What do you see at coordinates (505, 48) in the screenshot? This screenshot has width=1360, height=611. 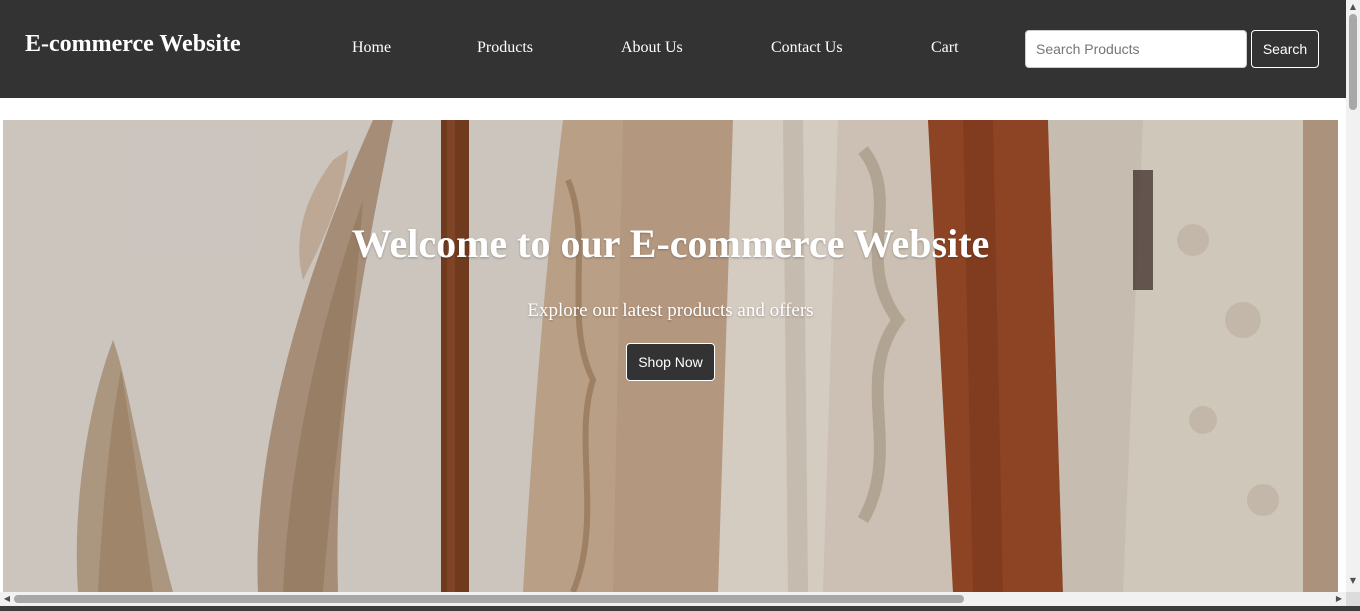 I see `nav-products-link: Products` at bounding box center [505, 48].